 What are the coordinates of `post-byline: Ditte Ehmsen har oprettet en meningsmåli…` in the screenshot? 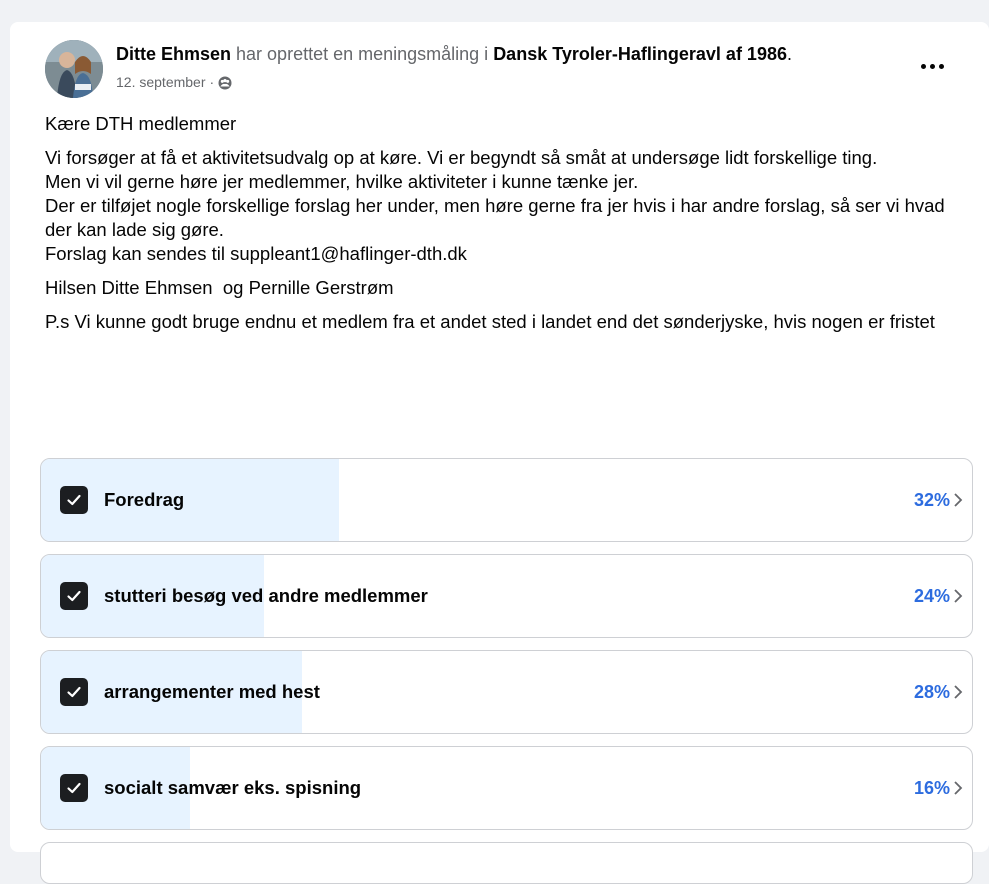 It's located at (511, 54).